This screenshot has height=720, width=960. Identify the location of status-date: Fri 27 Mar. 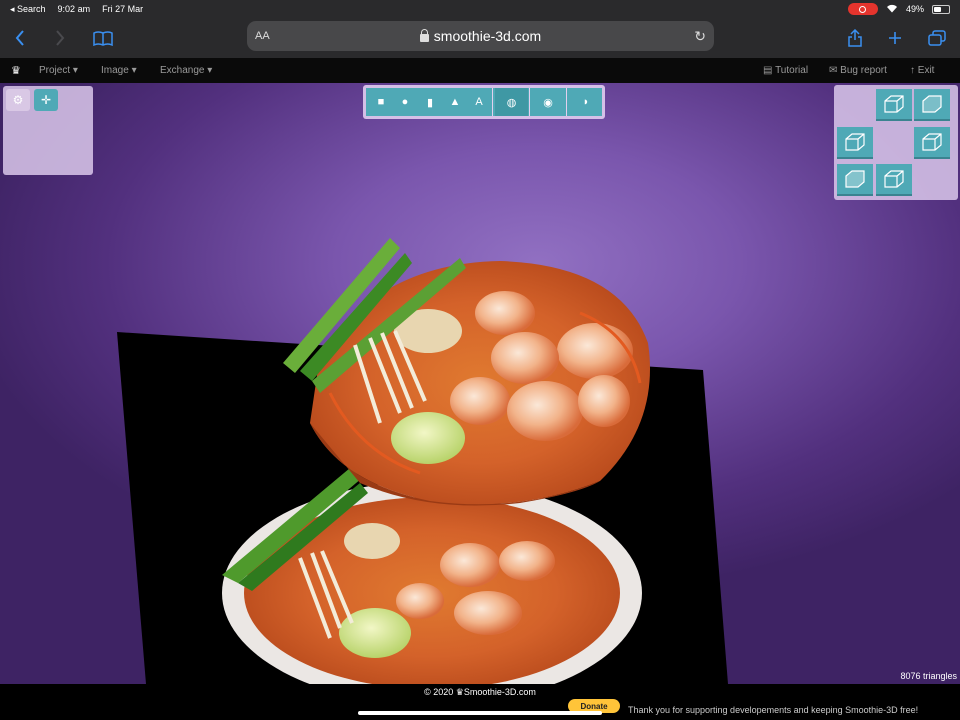
(123, 9).